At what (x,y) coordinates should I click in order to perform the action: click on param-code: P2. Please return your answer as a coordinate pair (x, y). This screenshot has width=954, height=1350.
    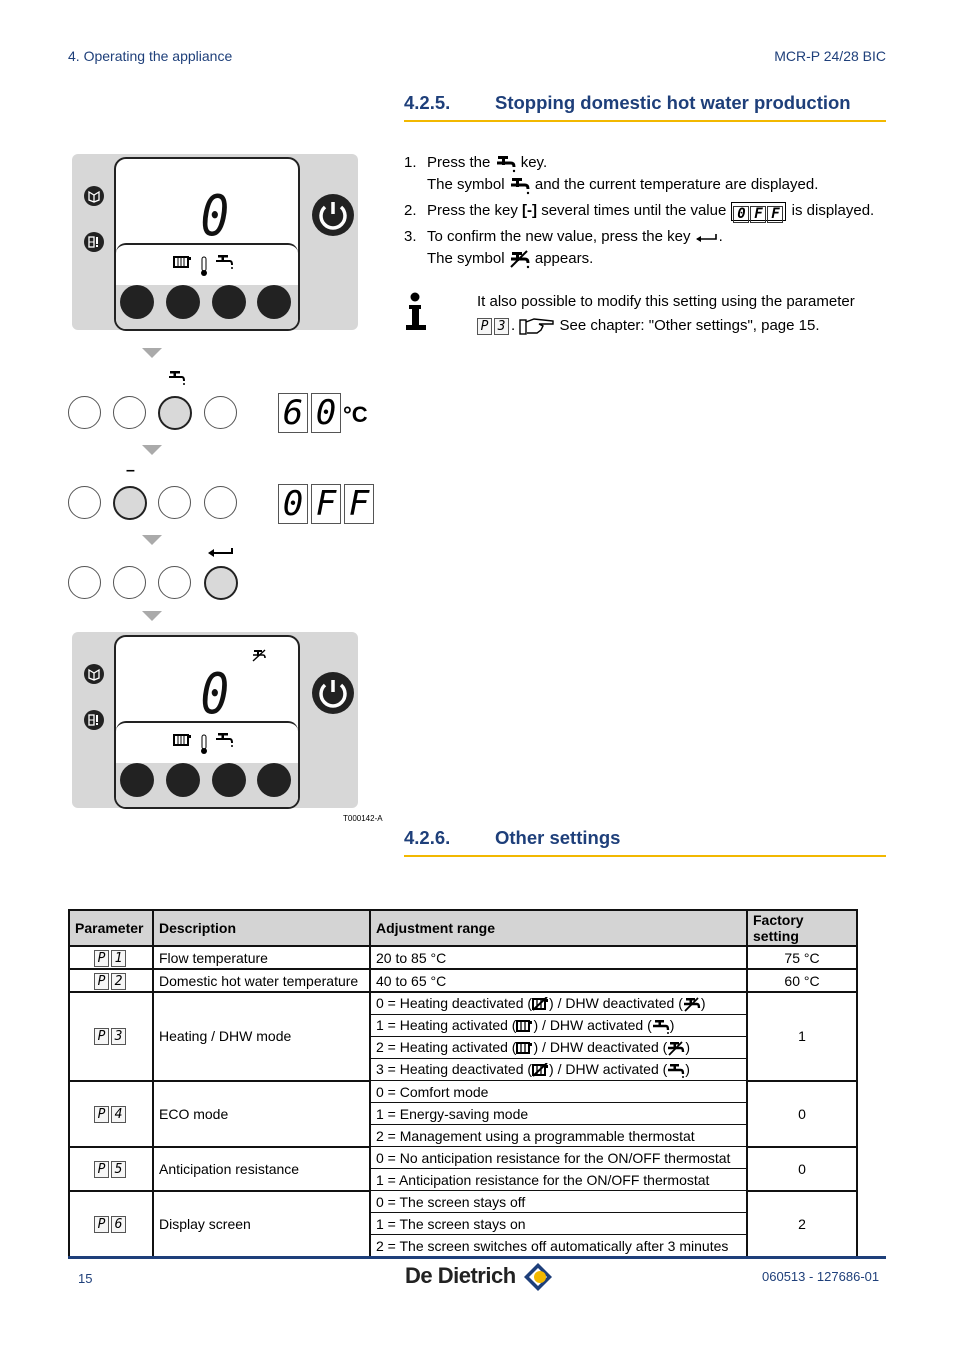
    Looking at the image, I should click on (111, 980).